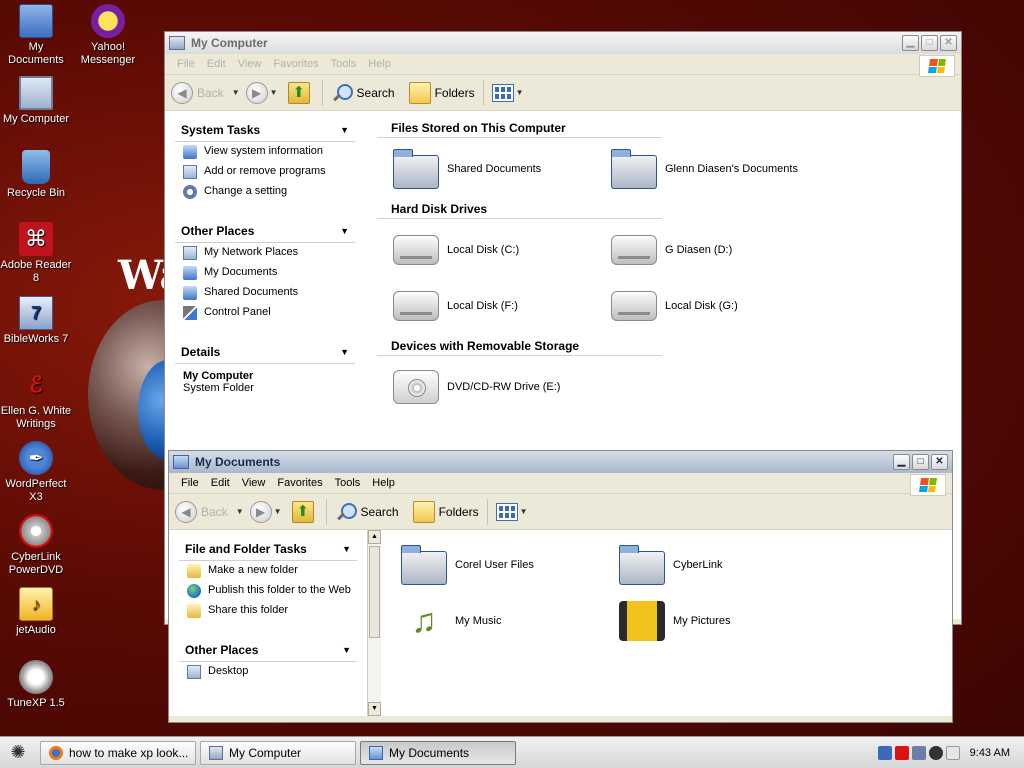 This screenshot has height=768, width=1024. Describe the element at coordinates (36, 101) in the screenshot. I see `desktop-icon-my-computer: My Computer` at that location.